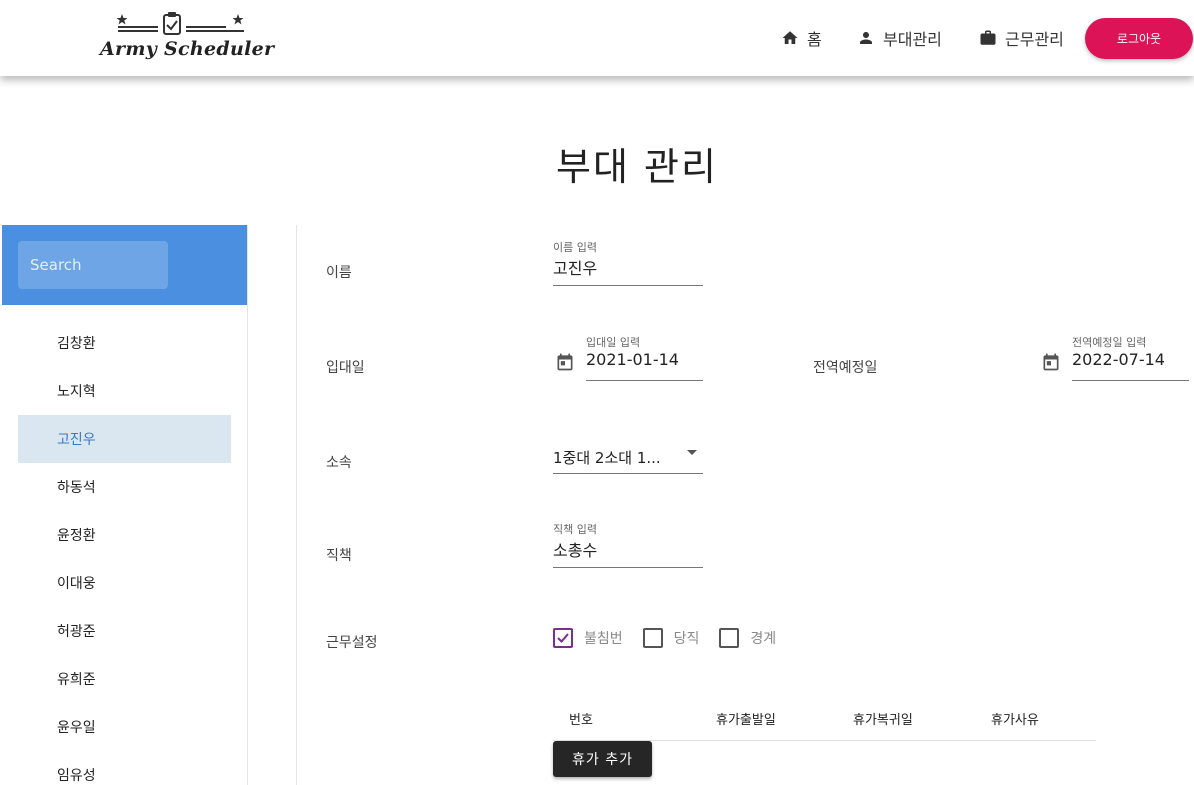  What do you see at coordinates (597, 38) in the screenshot?
I see `top-header: Army Scheduler 홈 부대관리 근무관리 로그아웃` at bounding box center [597, 38].